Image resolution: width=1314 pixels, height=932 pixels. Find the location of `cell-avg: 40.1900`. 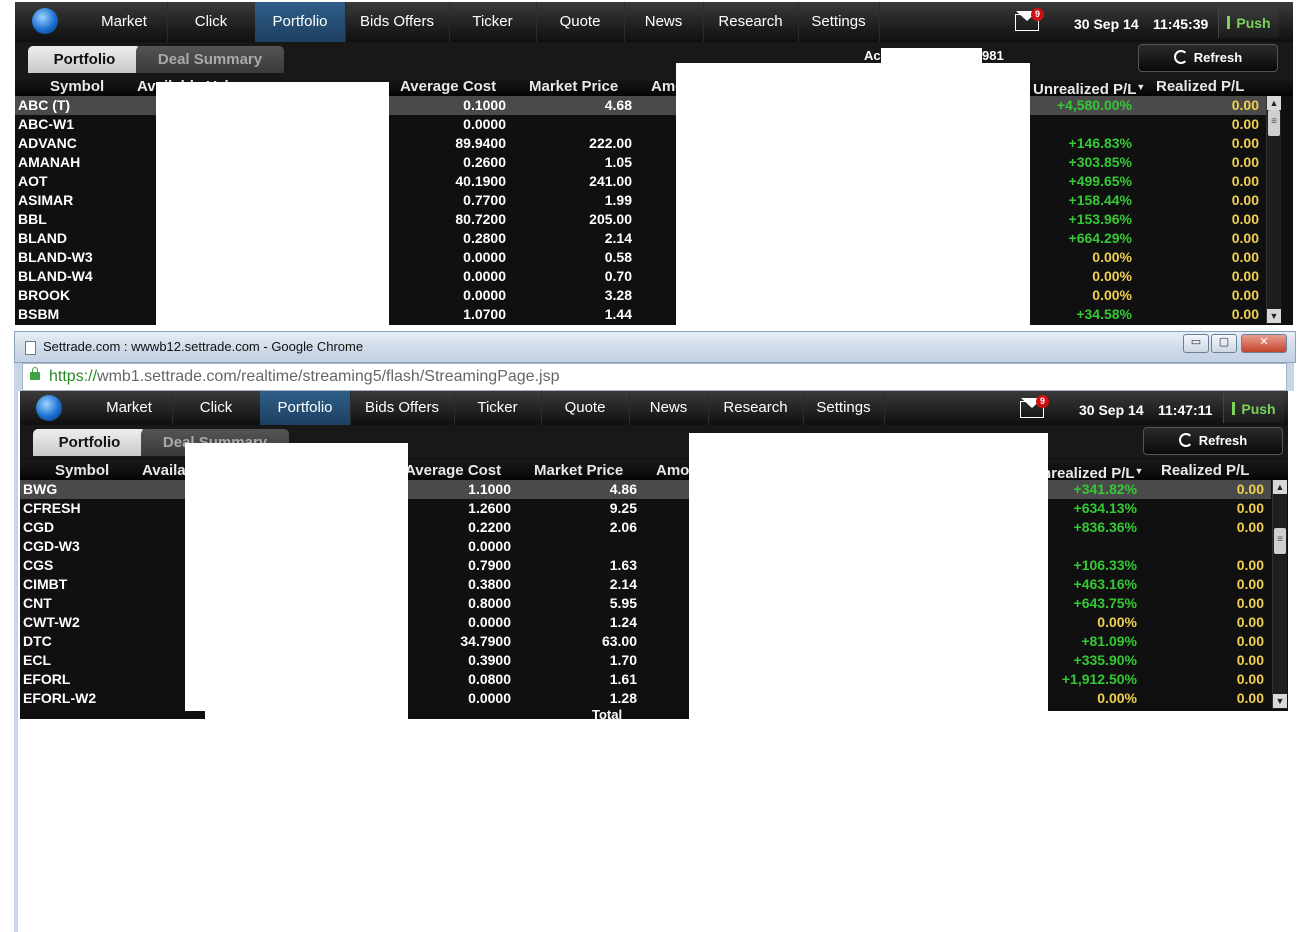

cell-avg: 40.1900 is located at coordinates (480, 181).